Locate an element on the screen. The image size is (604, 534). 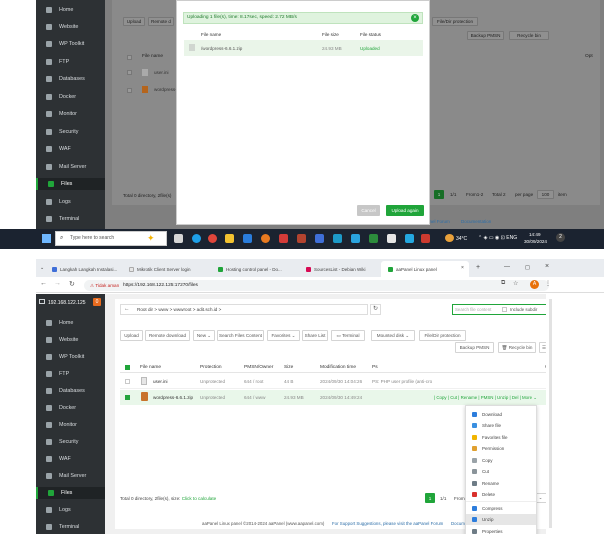
menu-item-rename: Rename is located at coordinates (501, 483).